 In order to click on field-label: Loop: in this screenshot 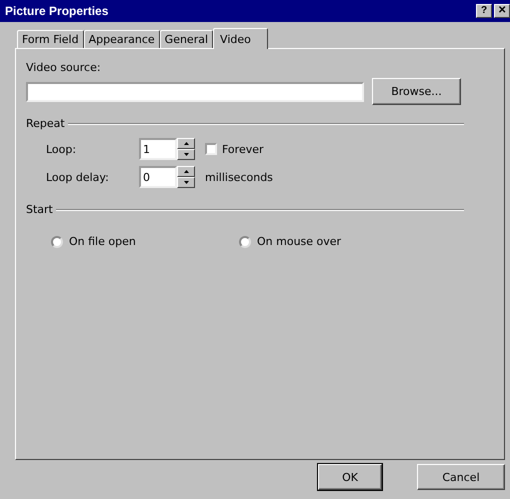, I will do `click(62, 149)`.